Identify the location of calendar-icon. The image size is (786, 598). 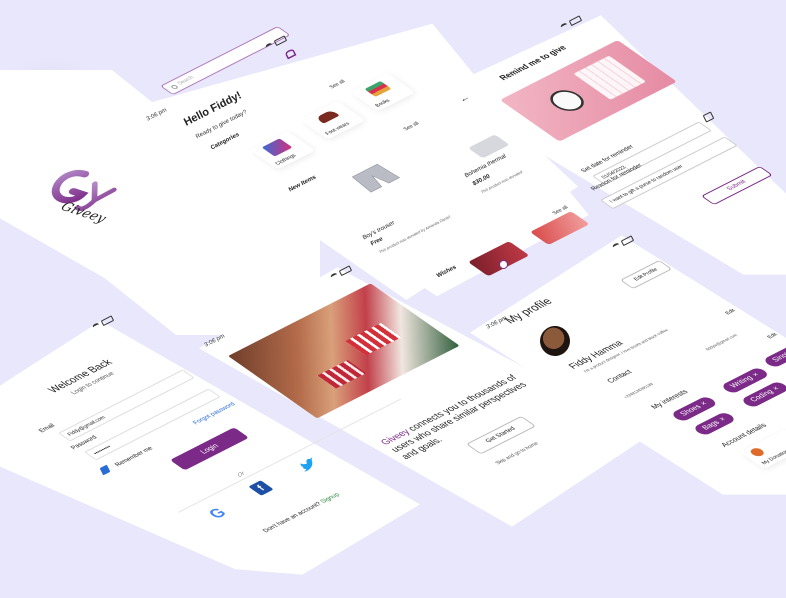
(610, 77).